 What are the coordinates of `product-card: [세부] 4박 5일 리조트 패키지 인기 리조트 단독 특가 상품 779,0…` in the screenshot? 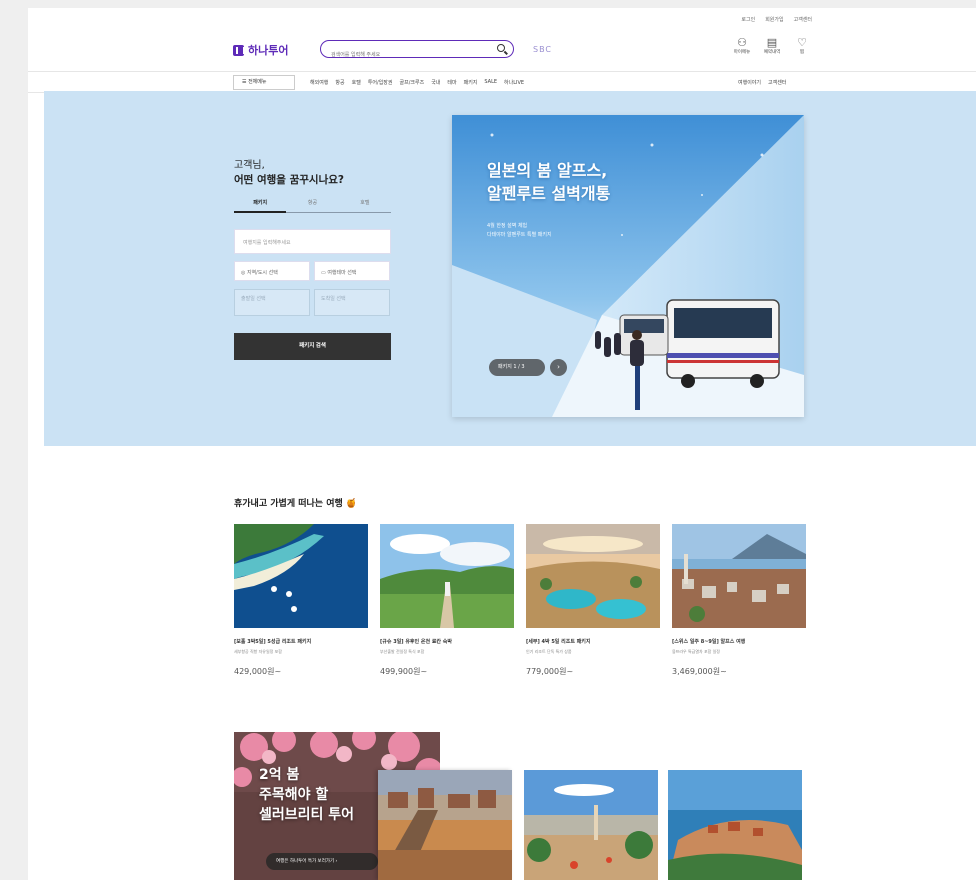 It's located at (593, 600).